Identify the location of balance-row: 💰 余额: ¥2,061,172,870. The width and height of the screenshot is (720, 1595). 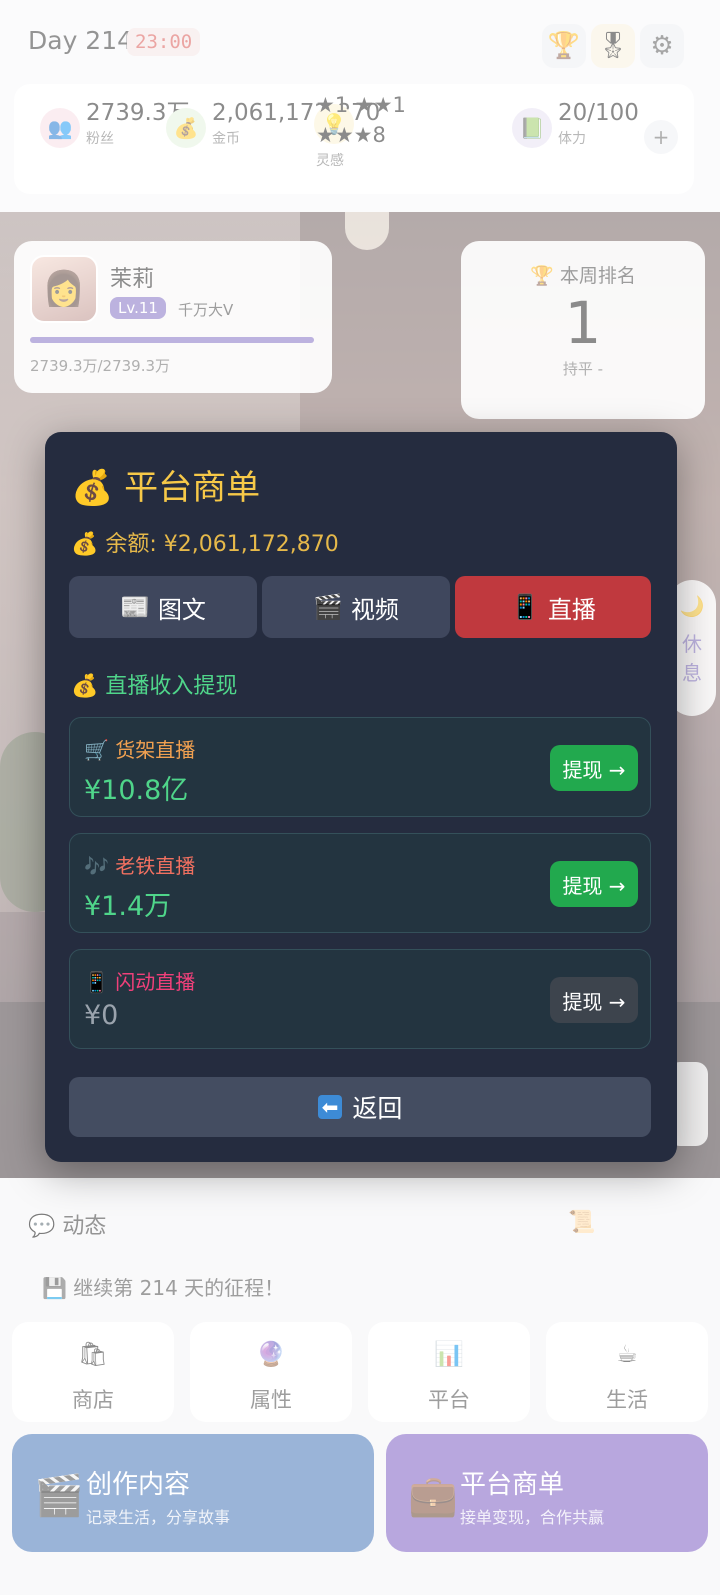
(205, 542).